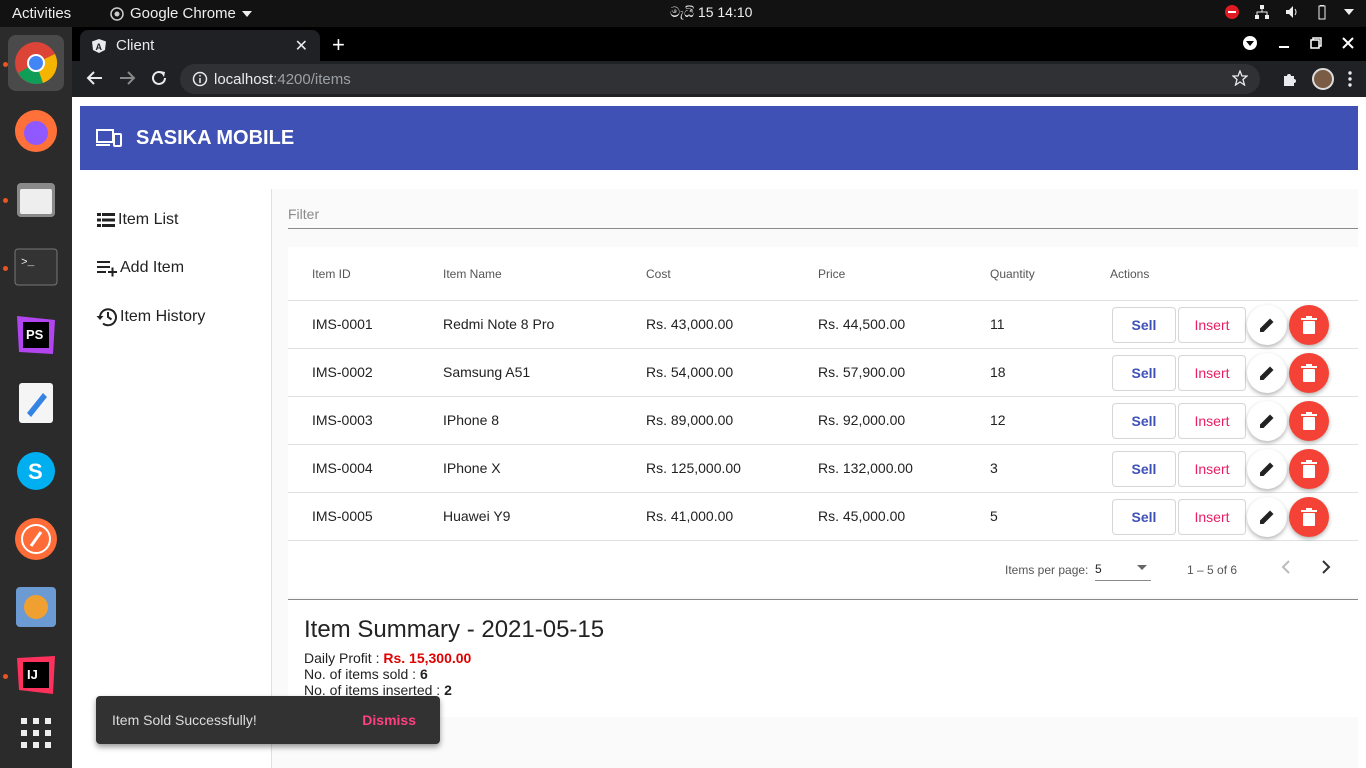 This screenshot has height=768, width=1366. I want to click on nav-item-list-label: Item List, so click(148, 219).